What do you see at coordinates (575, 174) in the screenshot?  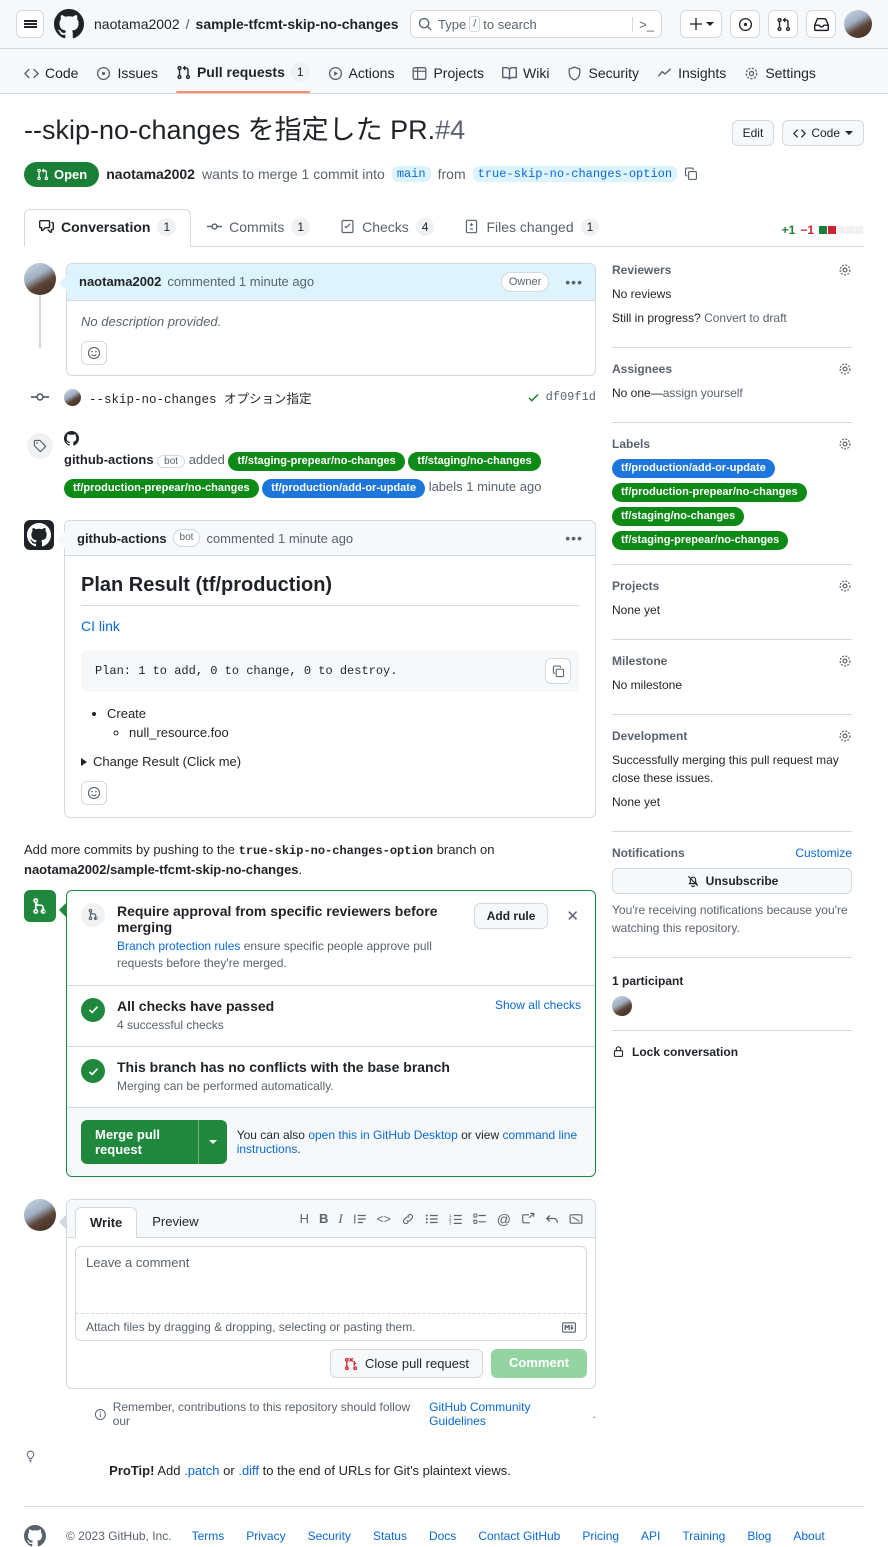 I see `head-branch-chip: true-skip-no-changes-option` at bounding box center [575, 174].